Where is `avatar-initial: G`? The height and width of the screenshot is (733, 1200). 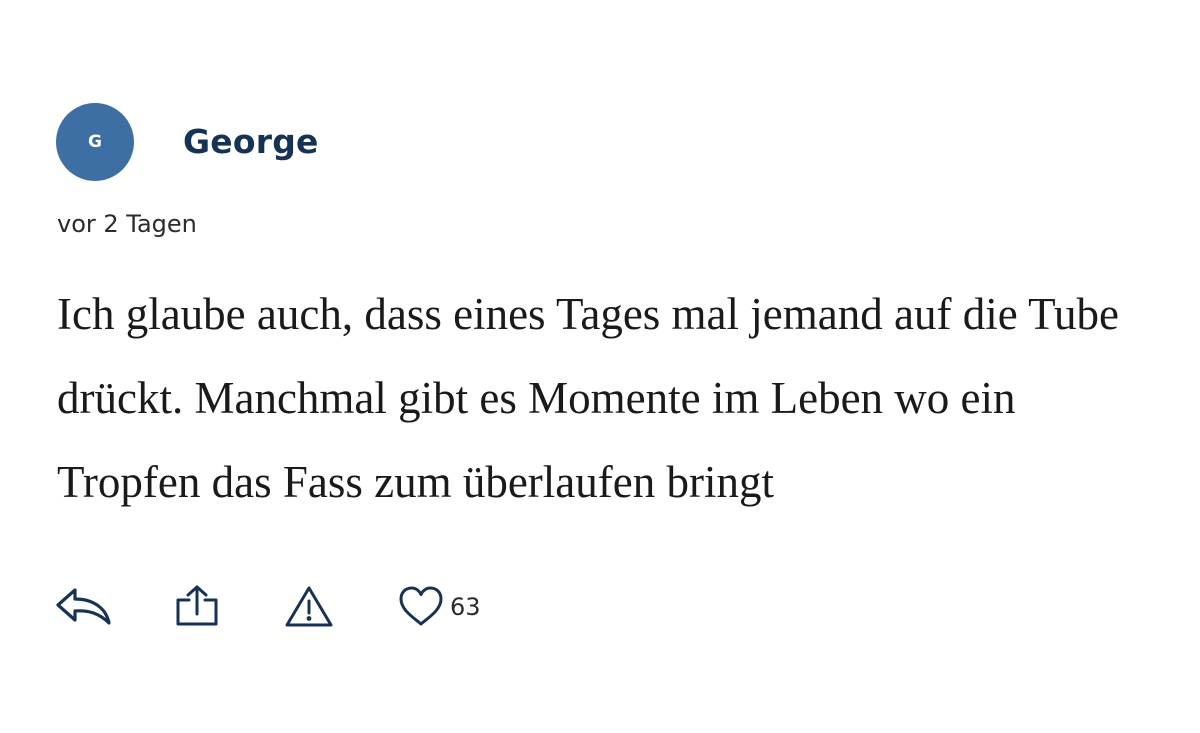
avatar-initial: G is located at coordinates (95, 142).